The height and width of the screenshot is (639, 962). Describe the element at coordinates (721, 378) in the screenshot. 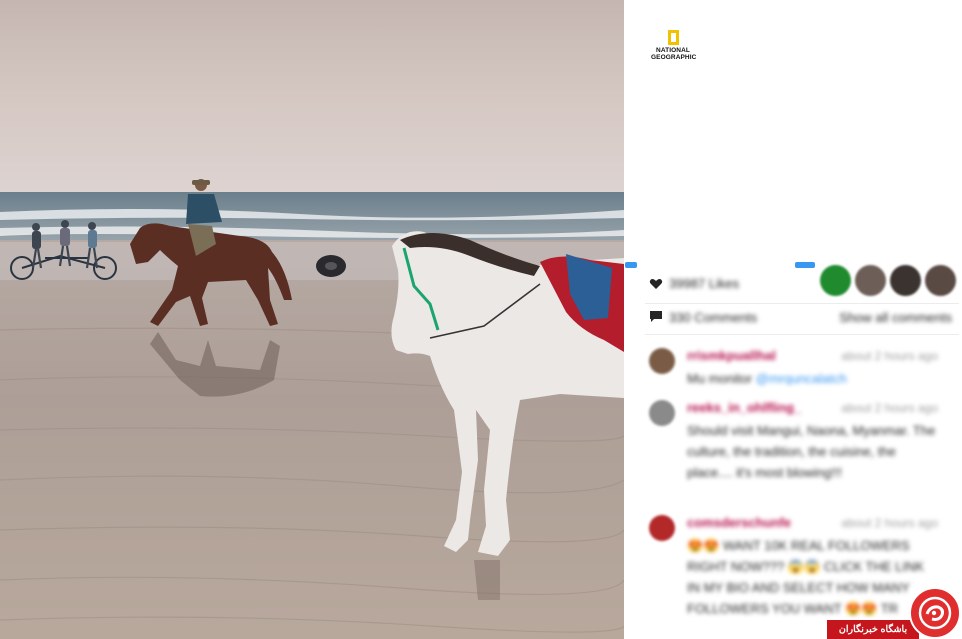

I see `comment-text-body: Mu monitor` at that location.